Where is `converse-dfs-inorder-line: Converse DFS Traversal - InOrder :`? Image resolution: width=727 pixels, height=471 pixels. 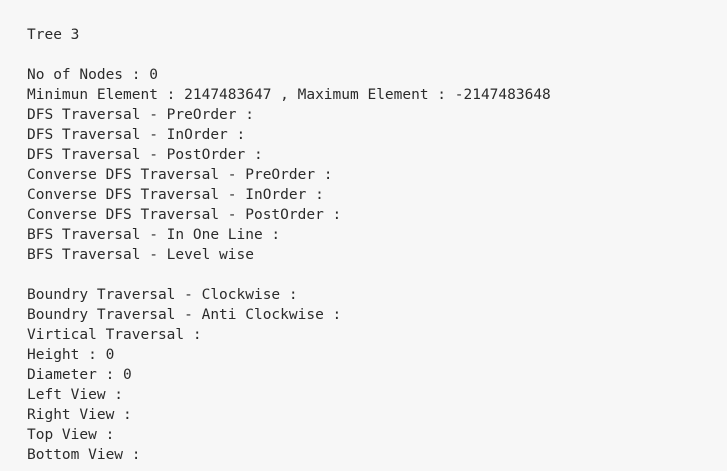 converse-dfs-inorder-line: Converse DFS Traversal - InOrder : is located at coordinates (175, 195).